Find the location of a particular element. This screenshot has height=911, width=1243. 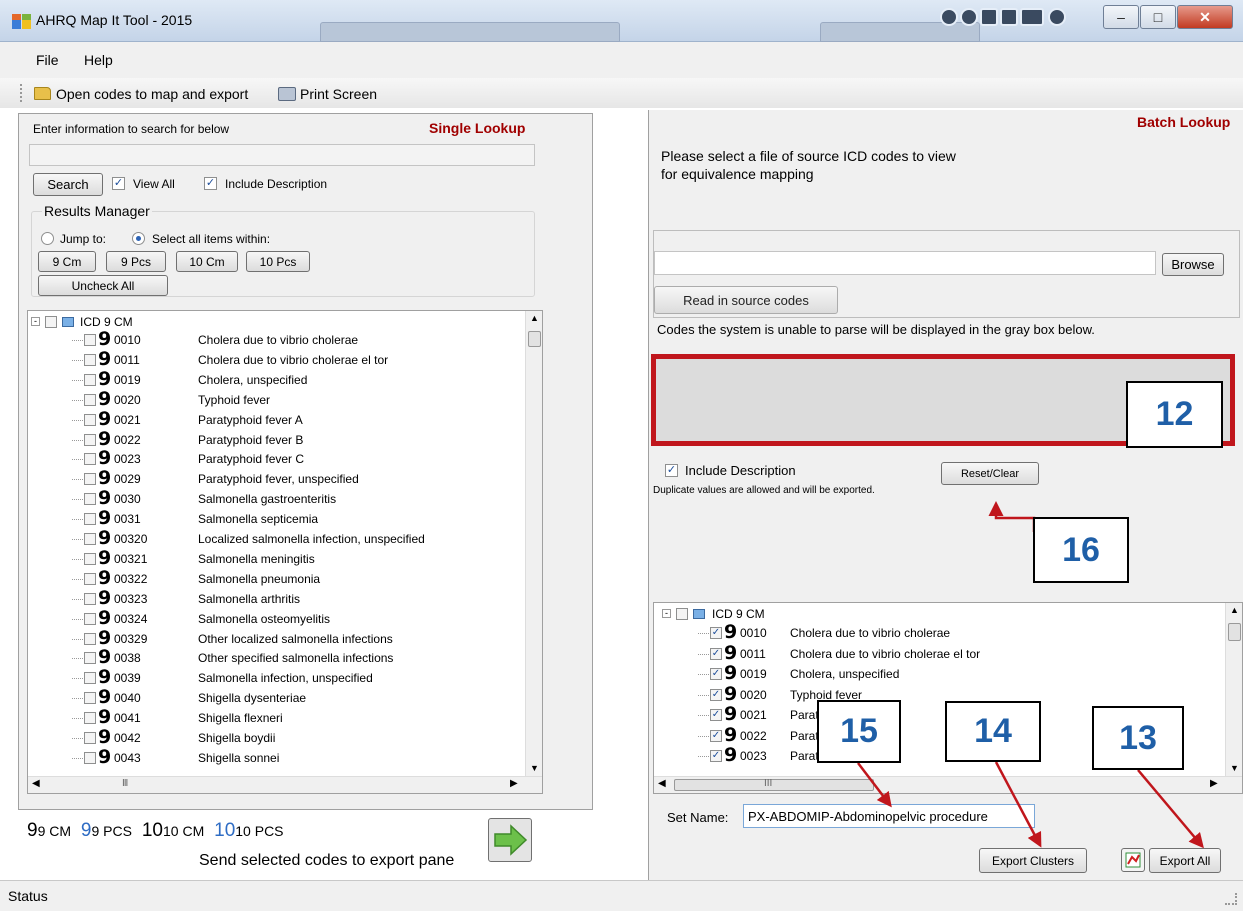

uncheck-all-button: Uncheck All is located at coordinates (103, 285).